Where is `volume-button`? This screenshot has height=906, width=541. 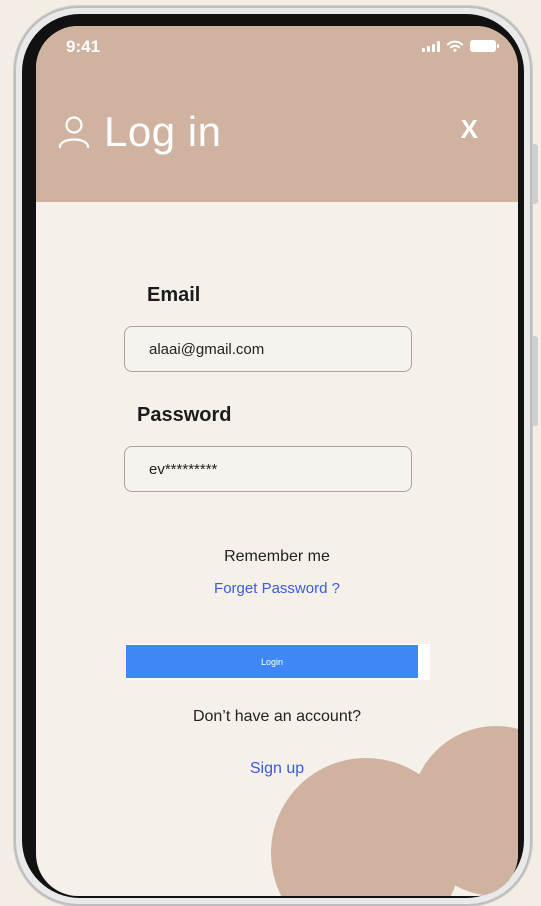
volume-button is located at coordinates (535, 174).